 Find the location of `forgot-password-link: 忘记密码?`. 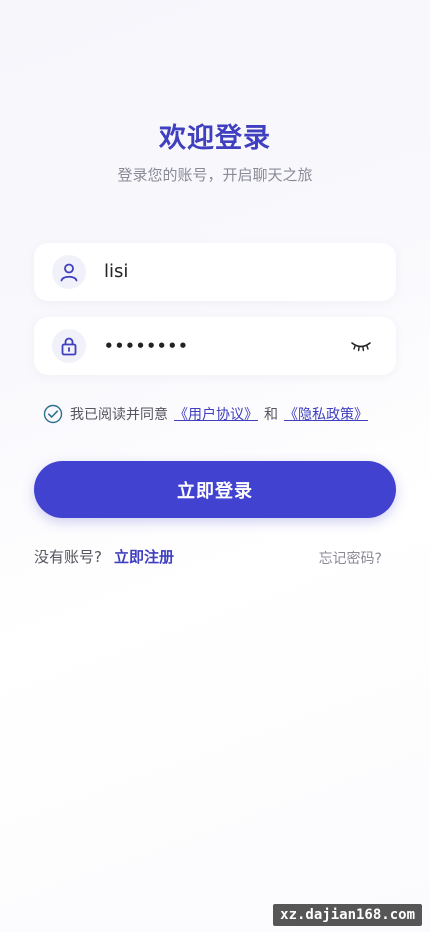

forgot-password-link: 忘记密码? is located at coordinates (350, 558).